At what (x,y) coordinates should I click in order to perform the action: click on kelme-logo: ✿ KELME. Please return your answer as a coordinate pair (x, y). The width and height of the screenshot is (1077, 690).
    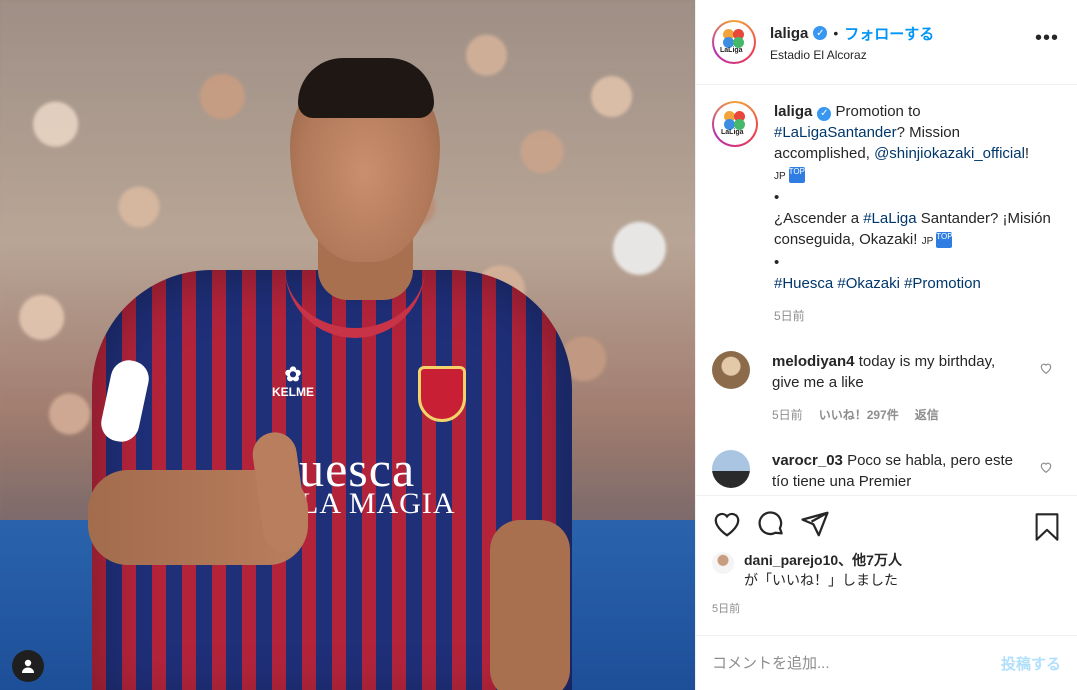
    Looking at the image, I should click on (293, 382).